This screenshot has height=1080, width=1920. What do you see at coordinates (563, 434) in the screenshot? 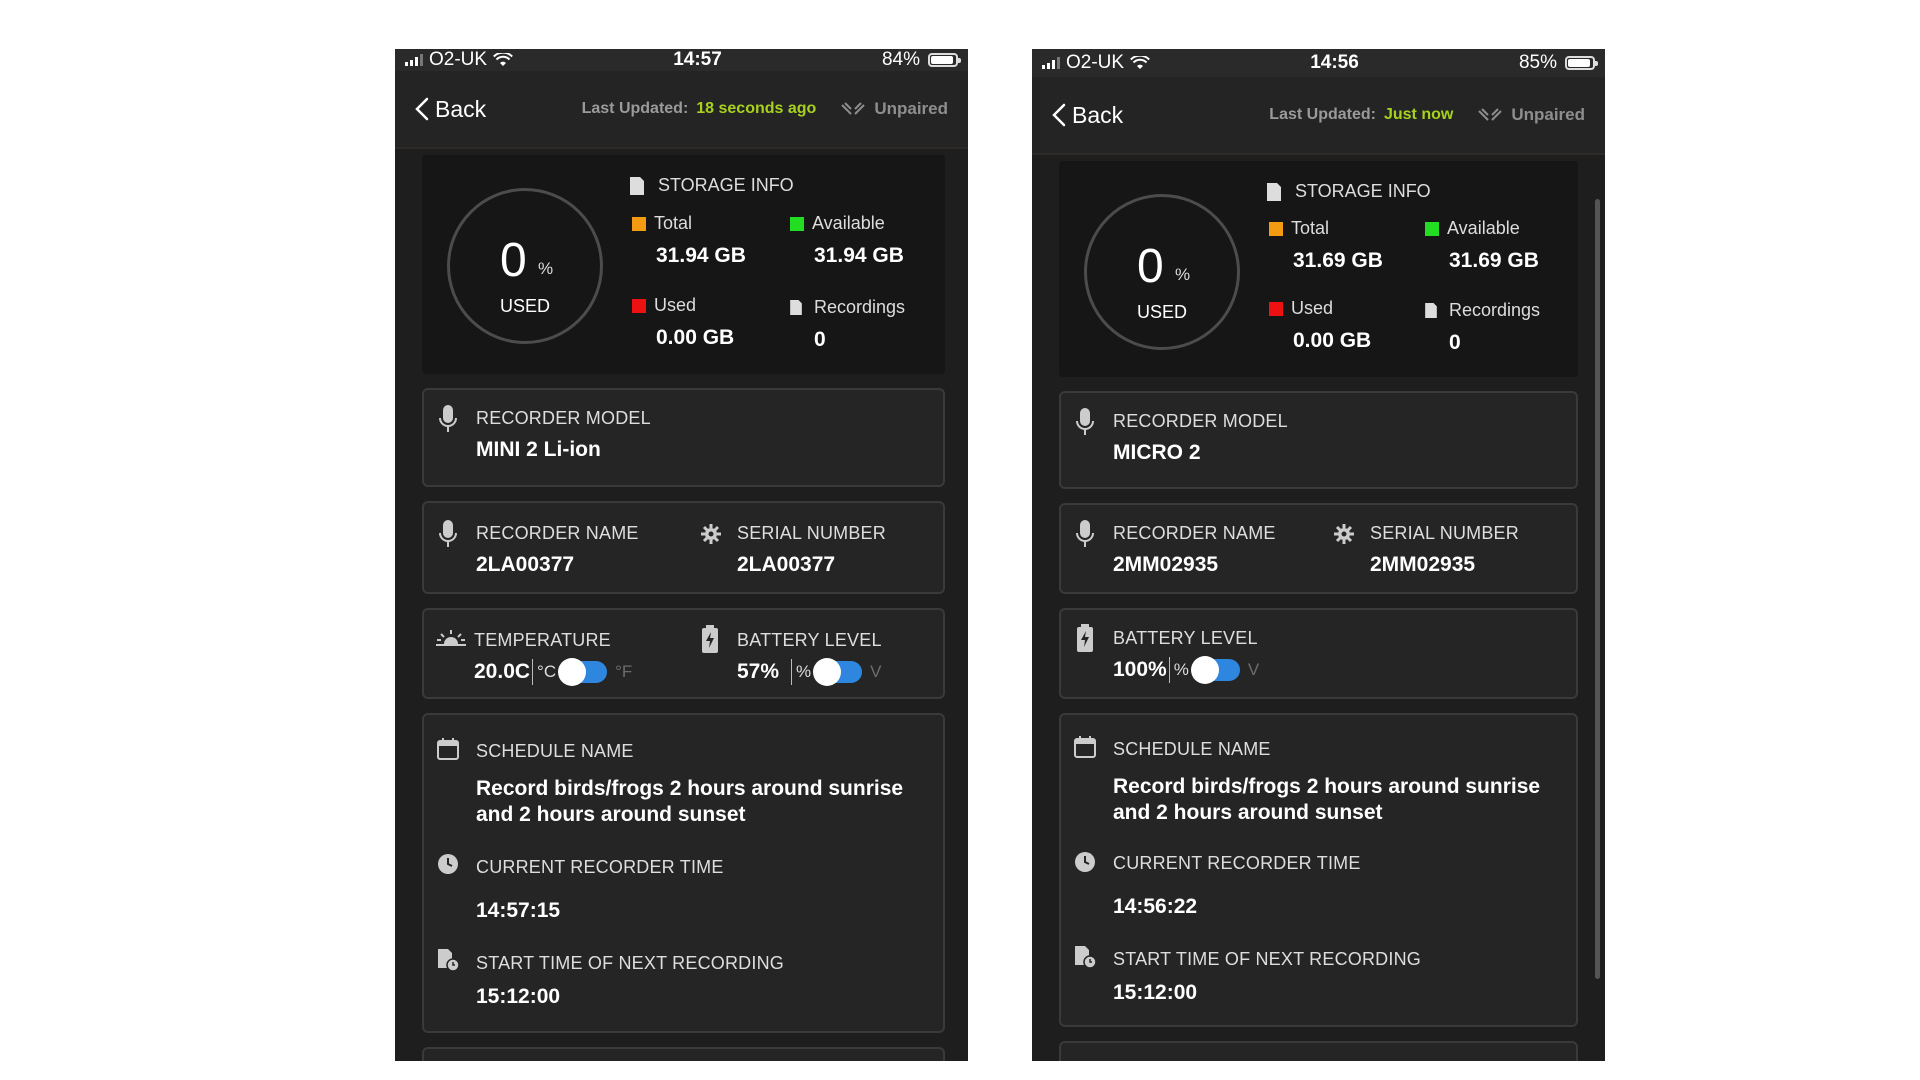
I see `recorder-model: RECORDER MODEL MINI 2 Li-ion` at bounding box center [563, 434].